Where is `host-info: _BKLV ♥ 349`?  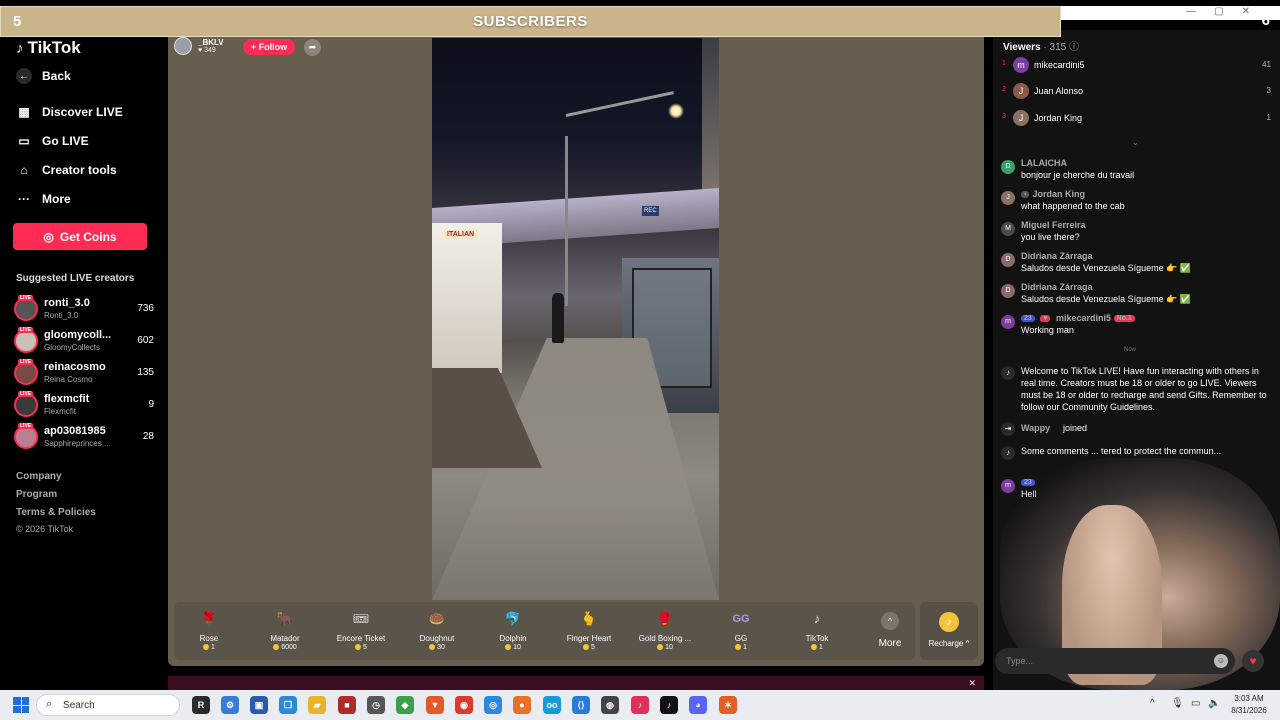
host-info: _BKLV ♥ 349 is located at coordinates (199, 46).